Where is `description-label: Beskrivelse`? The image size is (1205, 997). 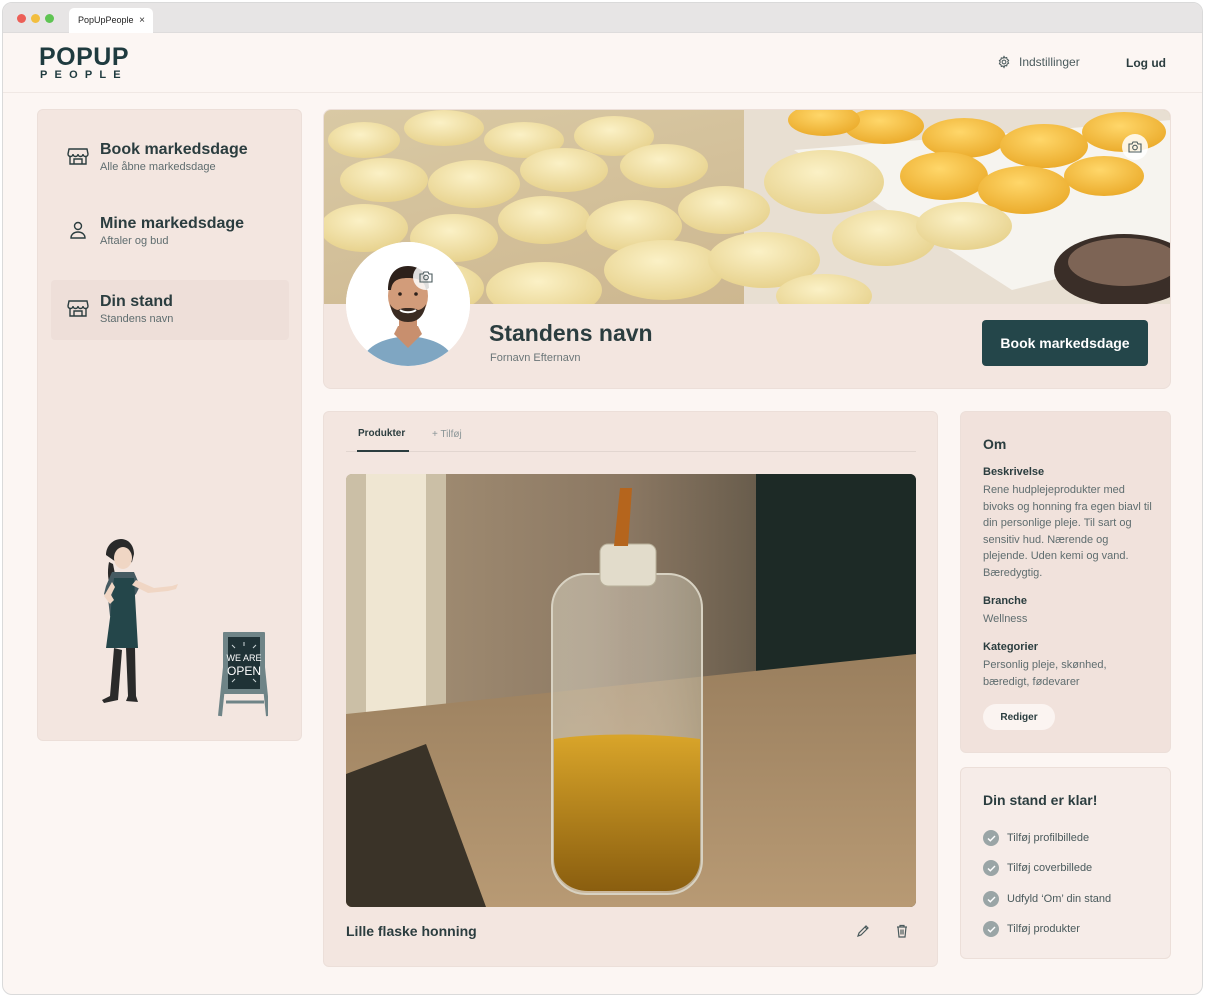 description-label: Beskrivelse is located at coordinates (1014, 472).